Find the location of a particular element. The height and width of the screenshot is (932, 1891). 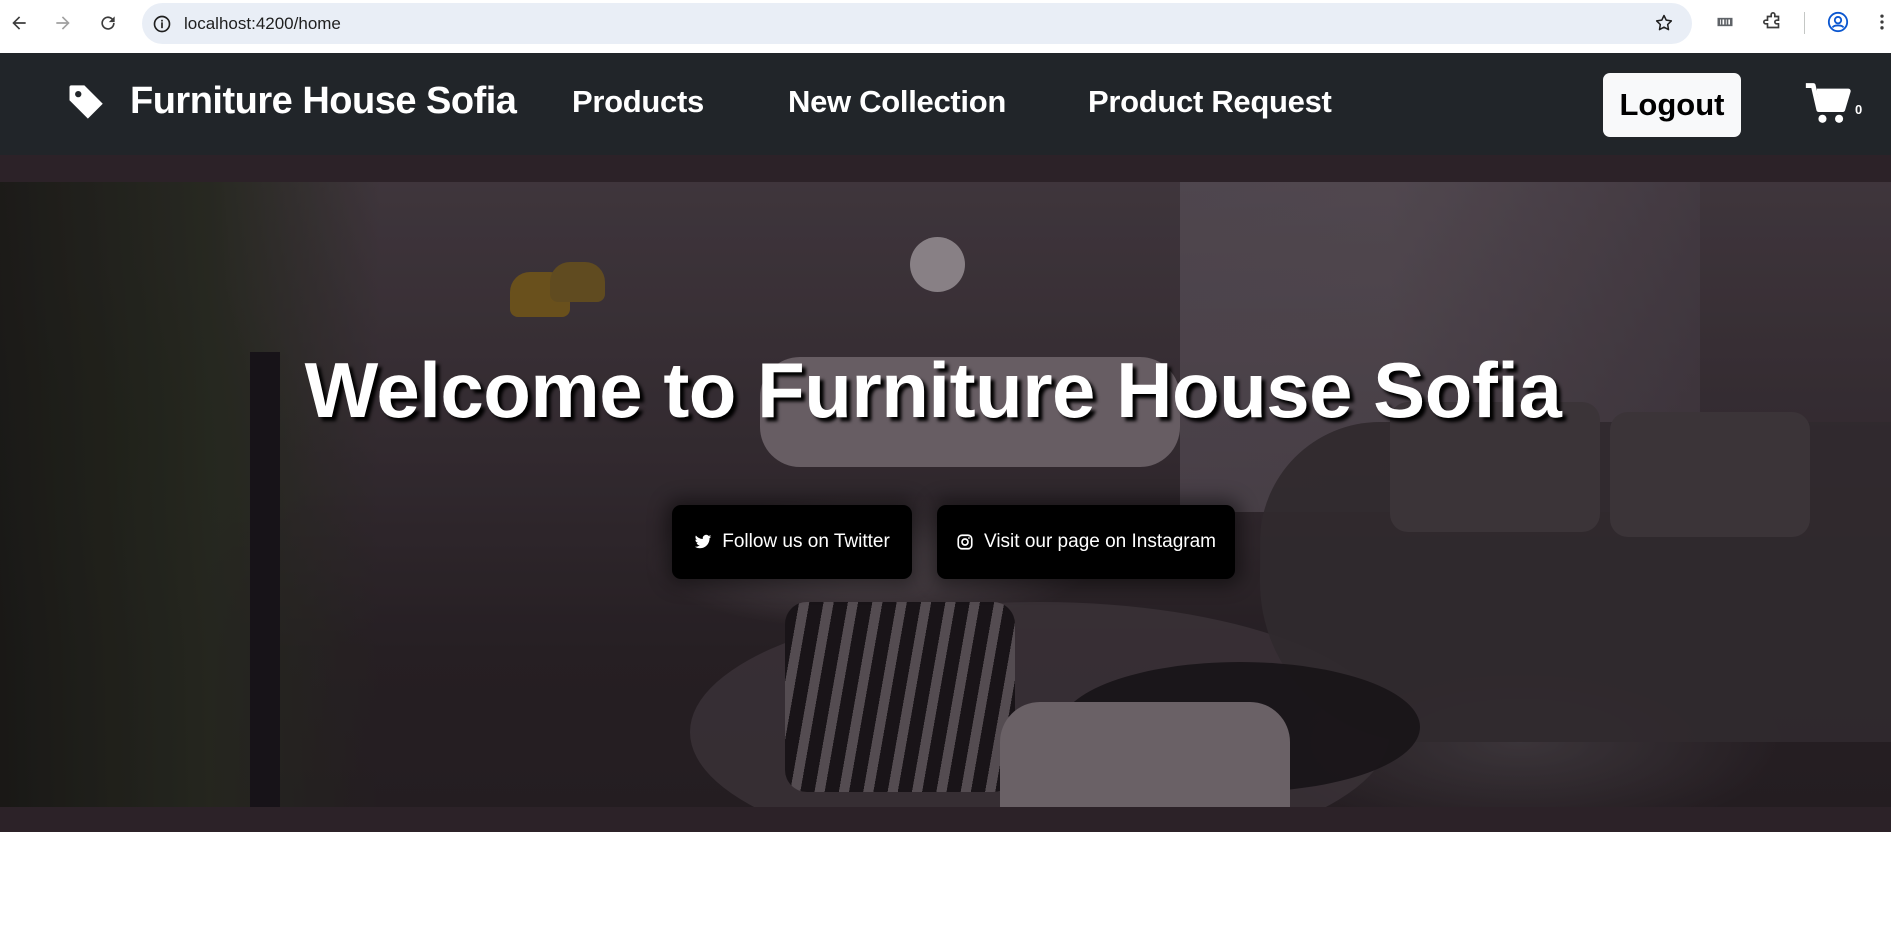

reload-button is located at coordinates (108, 23).